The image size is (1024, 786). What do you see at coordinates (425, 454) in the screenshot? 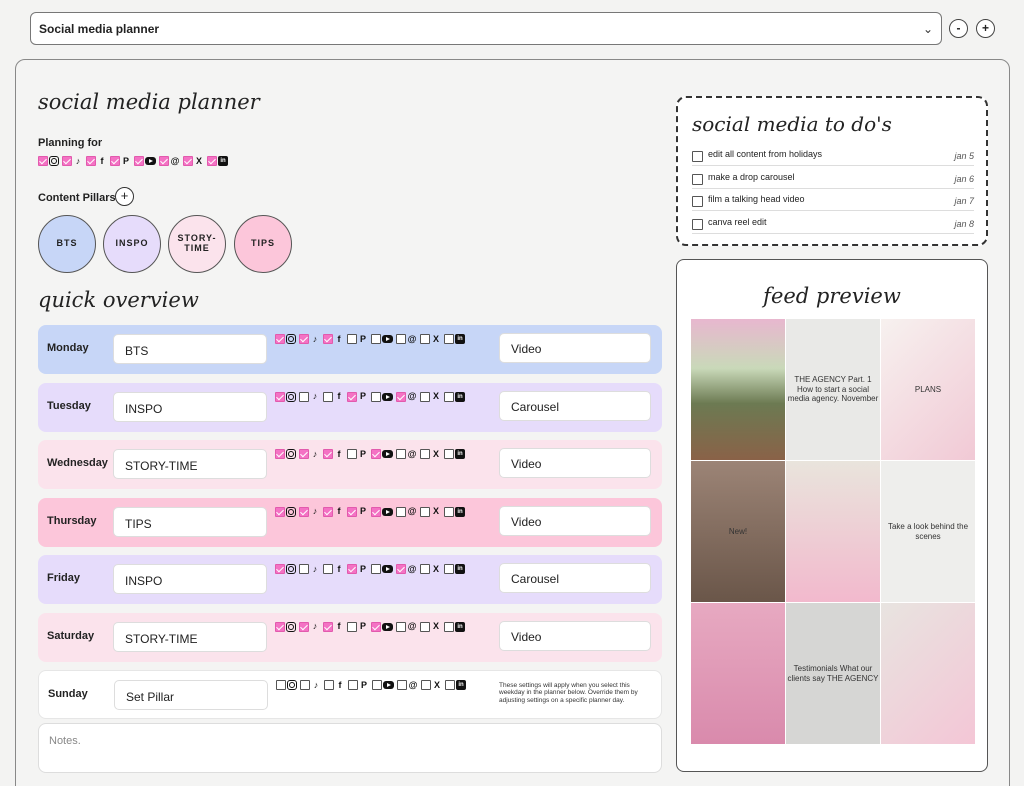
I see `day-wednesday-x-checkbox` at bounding box center [425, 454].